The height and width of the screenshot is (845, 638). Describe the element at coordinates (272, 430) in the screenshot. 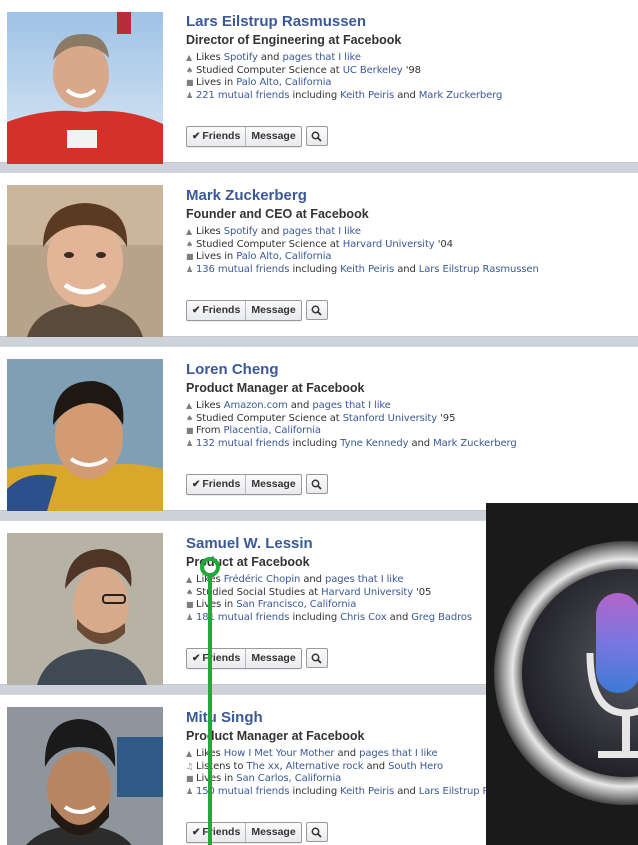

I see `line-link: Placentia, California` at that location.